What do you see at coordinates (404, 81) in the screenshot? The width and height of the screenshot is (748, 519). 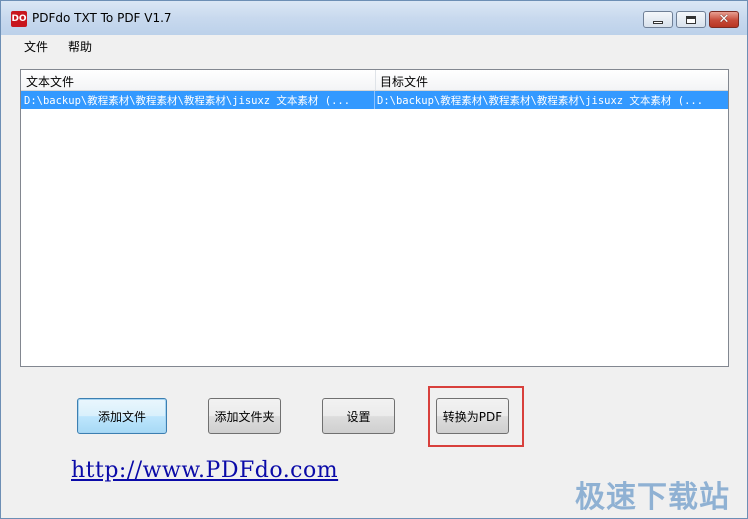 I see `column-header-target: 目标文件` at bounding box center [404, 81].